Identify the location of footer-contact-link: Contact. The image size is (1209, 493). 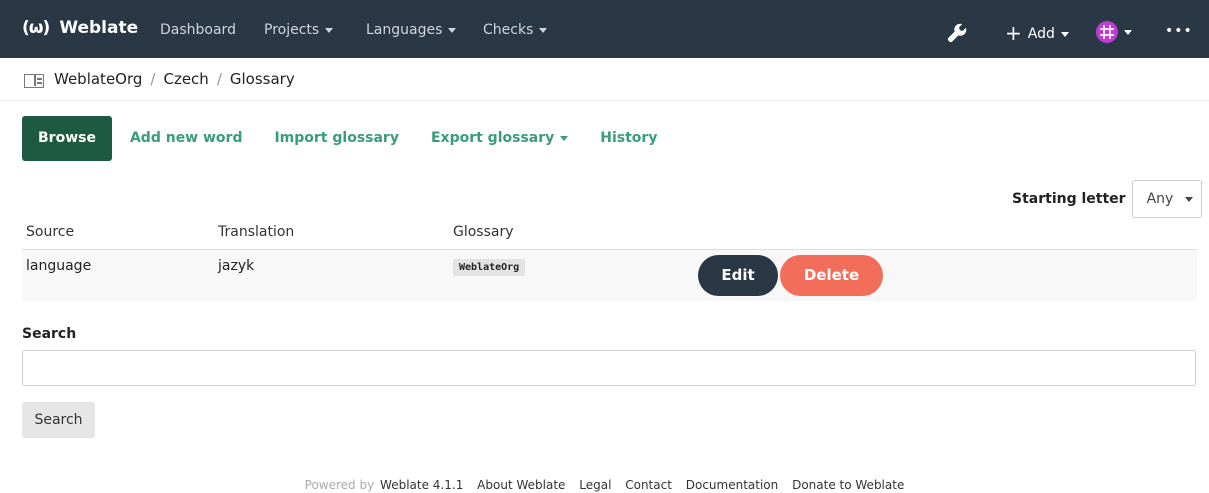
(648, 485).